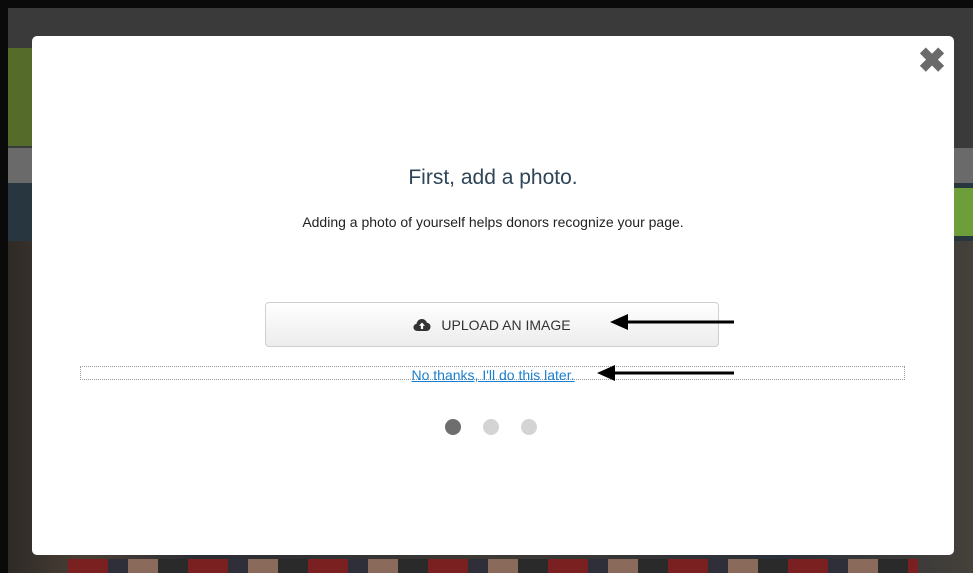 This screenshot has width=973, height=573. What do you see at coordinates (493, 177) in the screenshot?
I see `modal-title: First, add a photo.` at bounding box center [493, 177].